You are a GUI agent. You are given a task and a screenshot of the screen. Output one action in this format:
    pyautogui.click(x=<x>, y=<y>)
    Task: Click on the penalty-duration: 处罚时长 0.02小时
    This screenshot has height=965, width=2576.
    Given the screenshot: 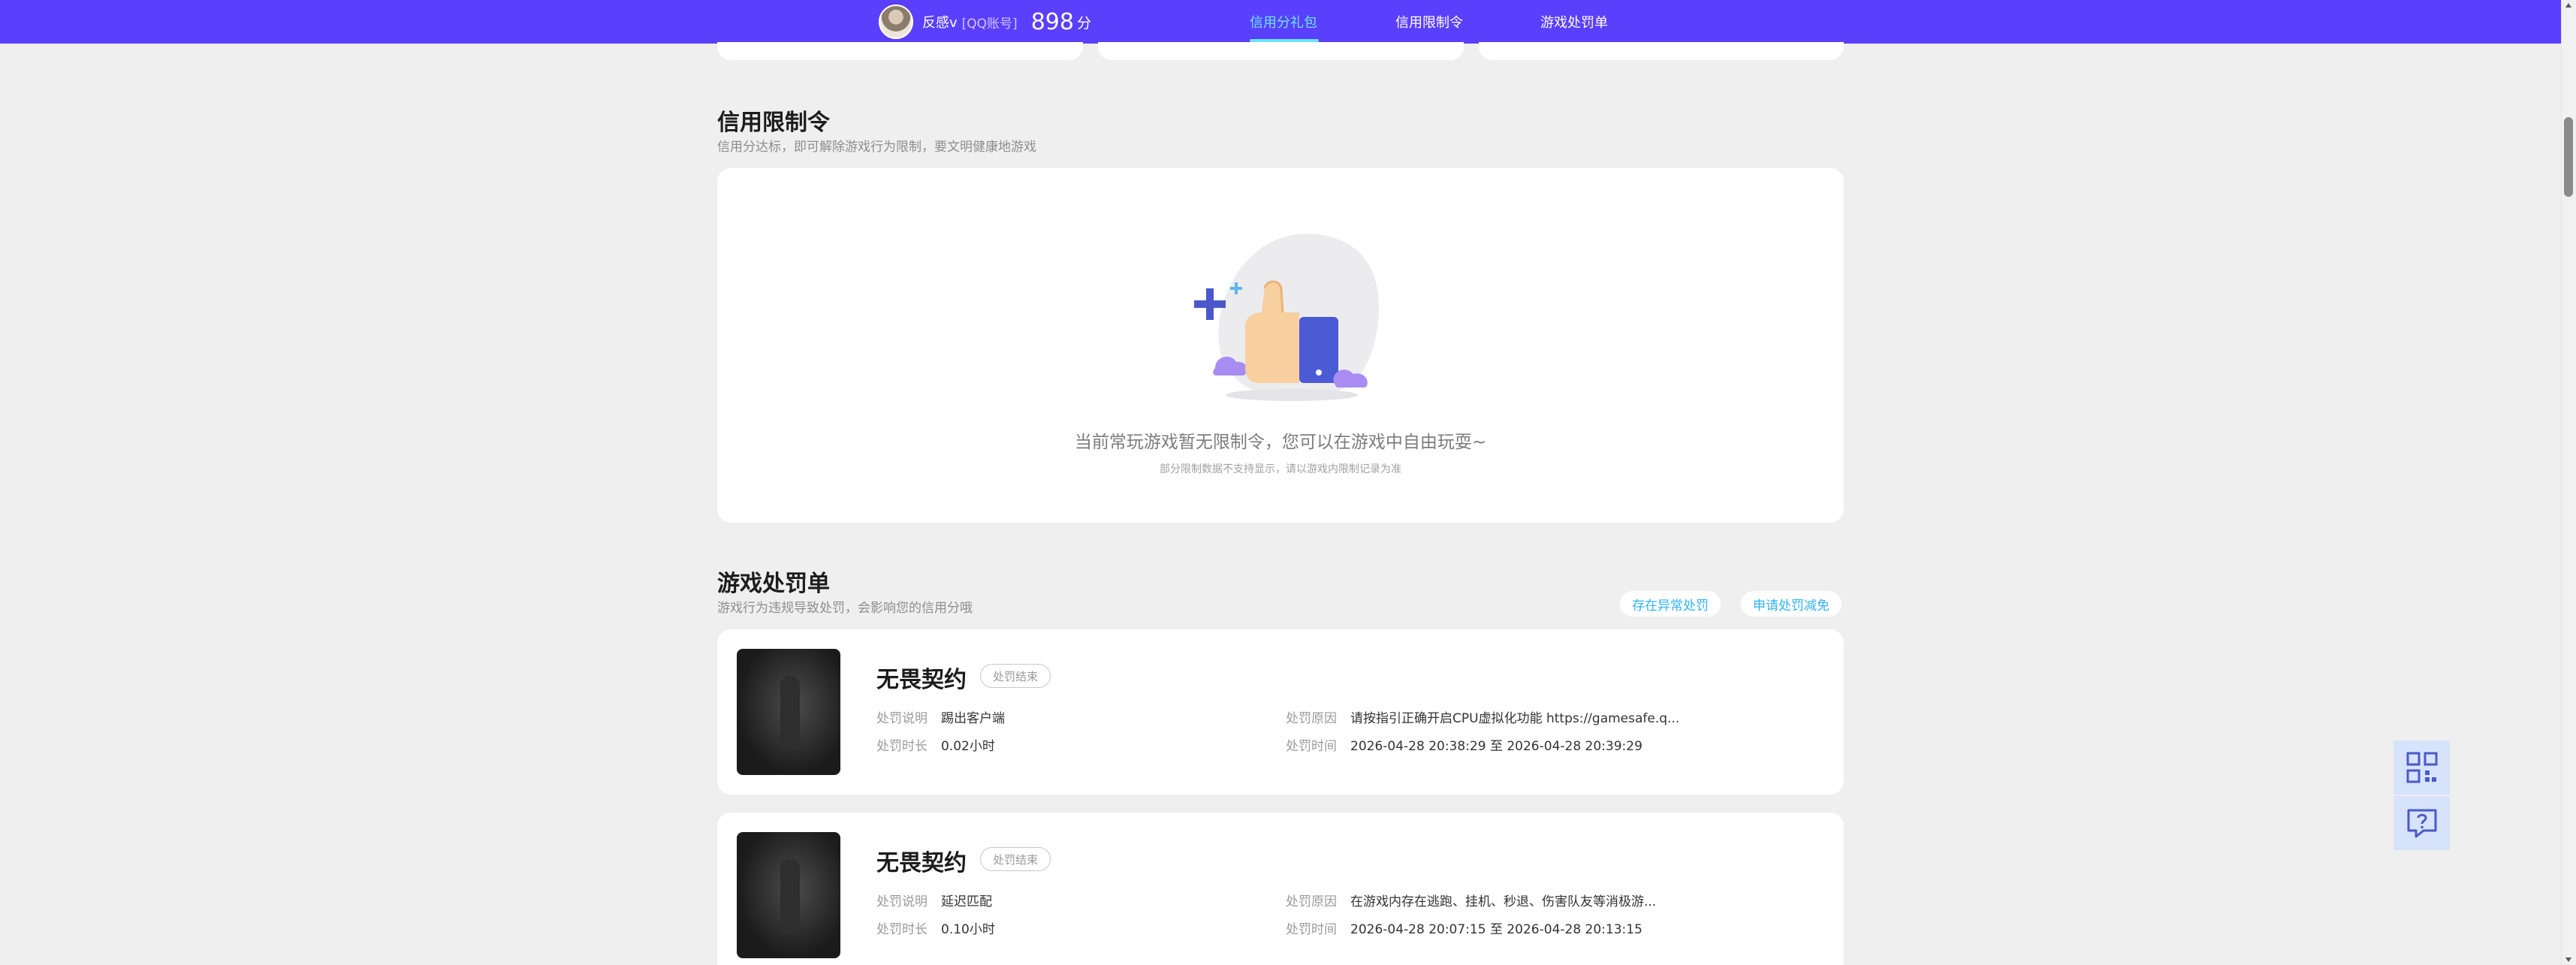 What is the action you would take?
    pyautogui.click(x=935, y=745)
    